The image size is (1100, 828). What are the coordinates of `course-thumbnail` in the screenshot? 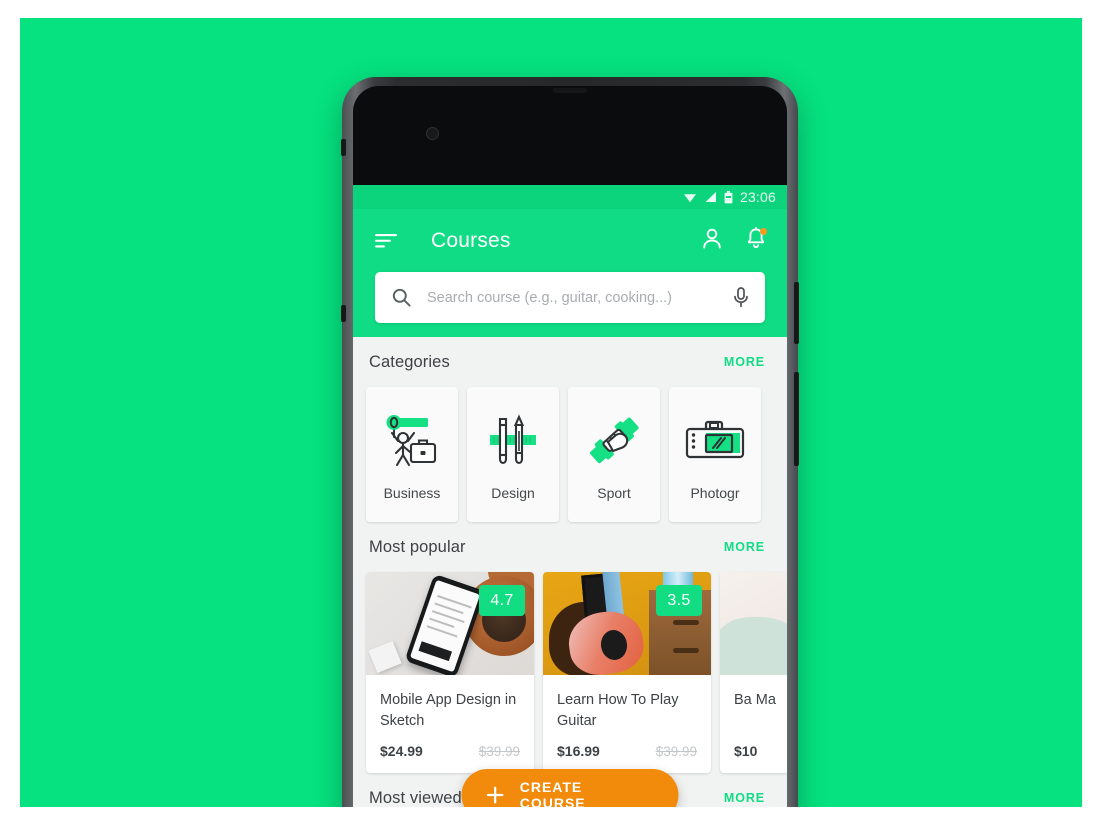 It's located at (753, 623).